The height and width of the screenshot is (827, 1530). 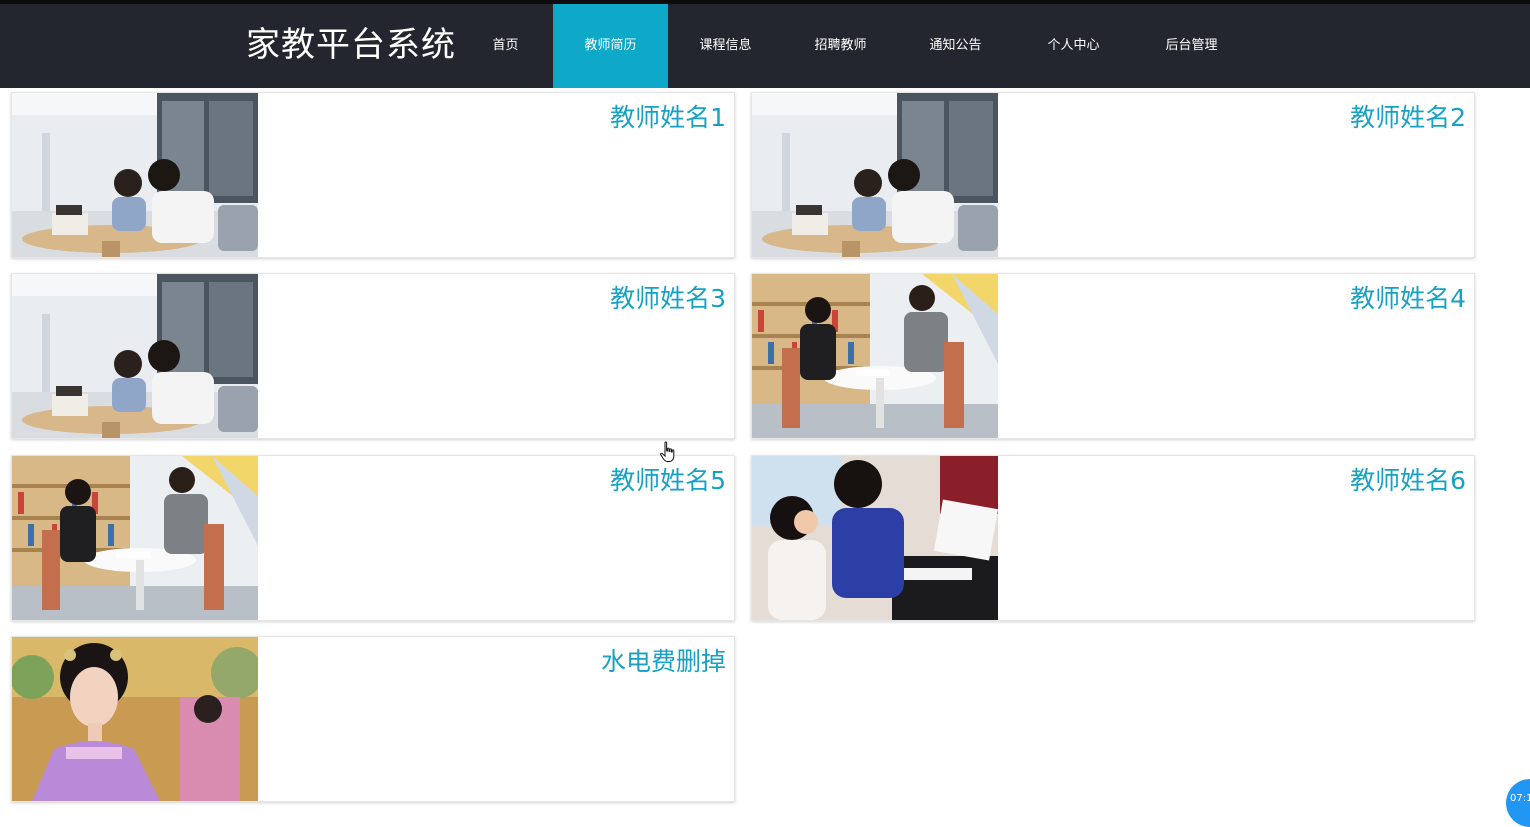 I want to click on nav-item-recruit-teachers: 招聘教师, so click(x=840, y=46).